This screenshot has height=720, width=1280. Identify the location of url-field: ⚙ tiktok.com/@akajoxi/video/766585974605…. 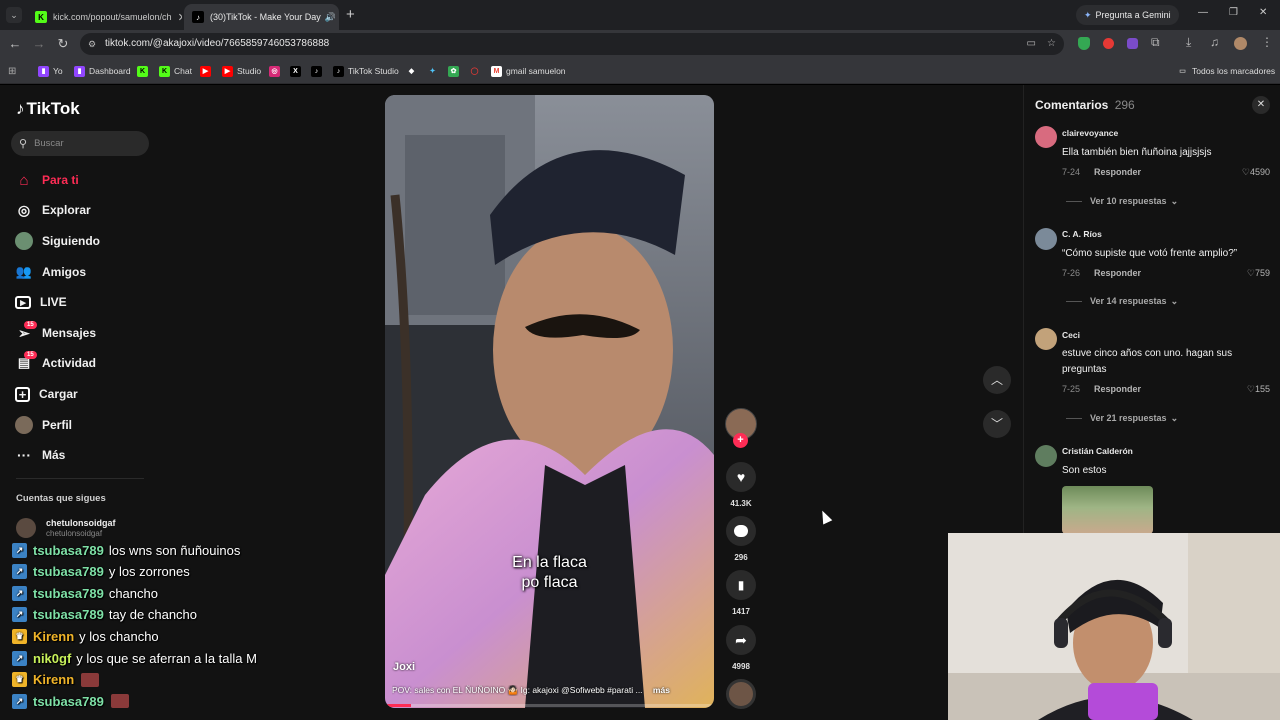
(572, 44).